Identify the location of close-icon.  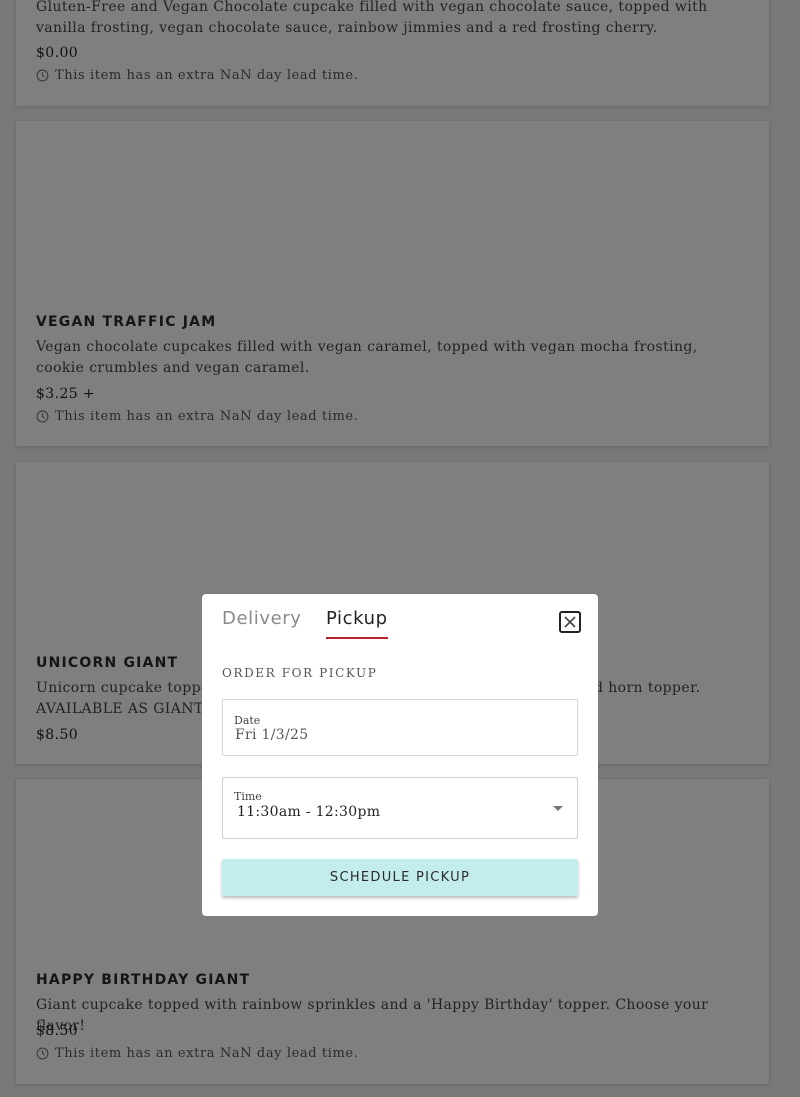
(570, 622).